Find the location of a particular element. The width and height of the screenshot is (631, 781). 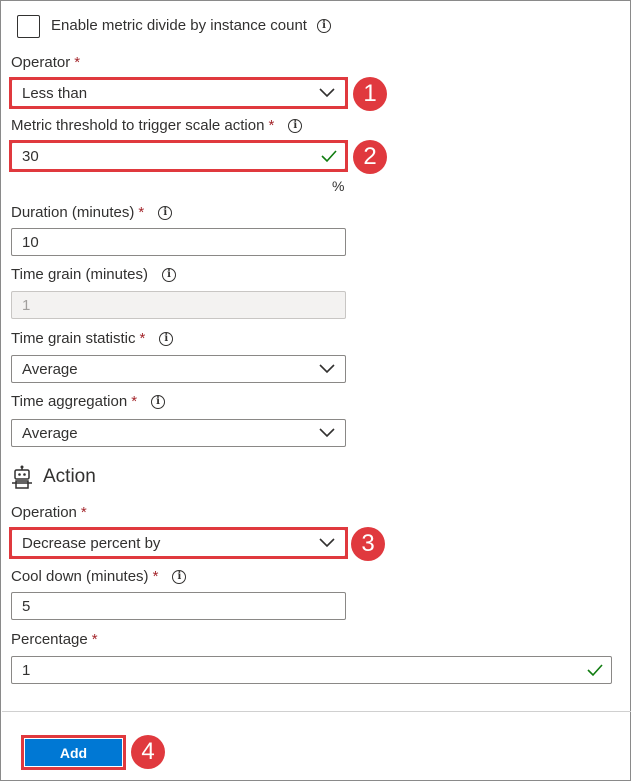

operation-label-row: Operation * is located at coordinates (49, 512).